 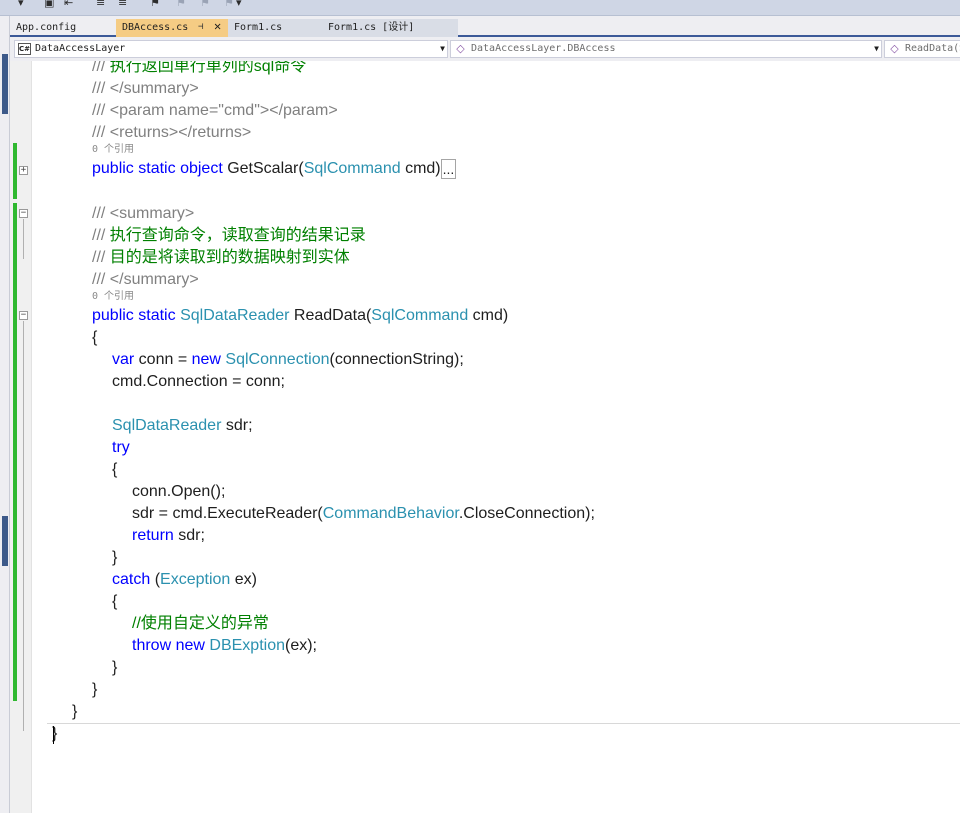 I want to click on code-token: cmd.Connection = conn;, so click(x=198, y=381).